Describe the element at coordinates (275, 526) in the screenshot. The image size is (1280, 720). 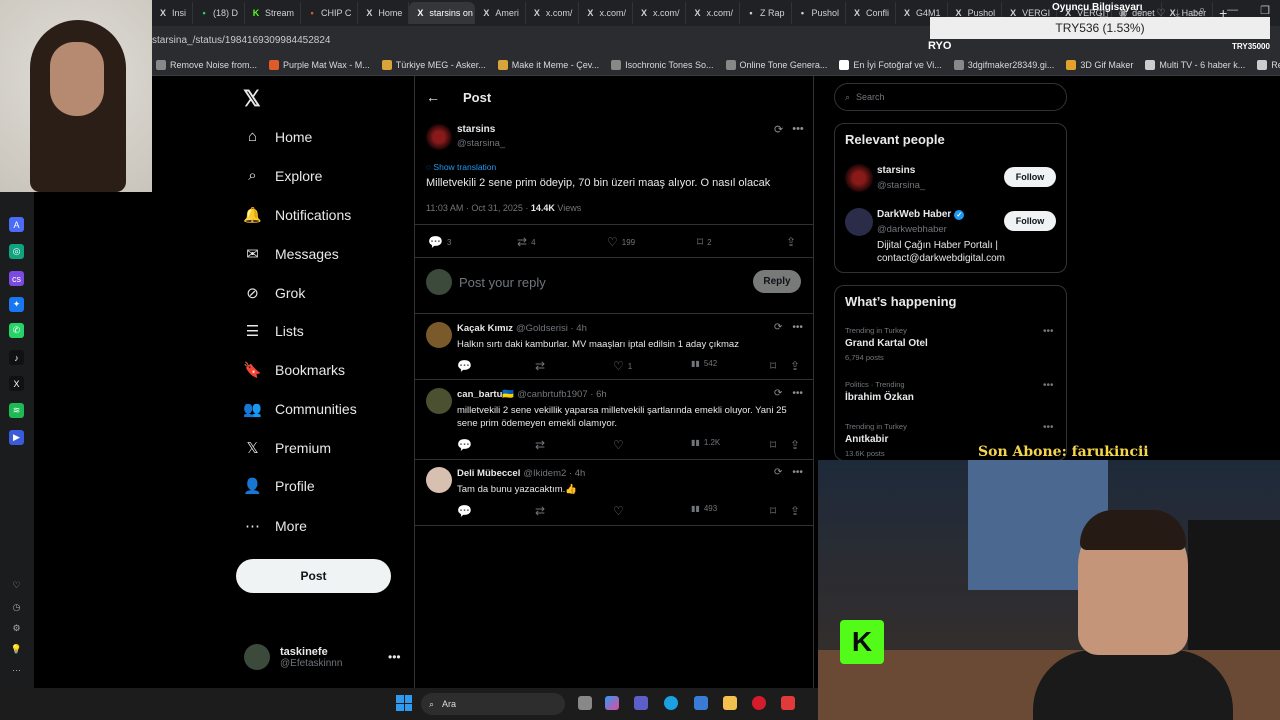
I see `nav-item-more: ⋯ More` at that location.